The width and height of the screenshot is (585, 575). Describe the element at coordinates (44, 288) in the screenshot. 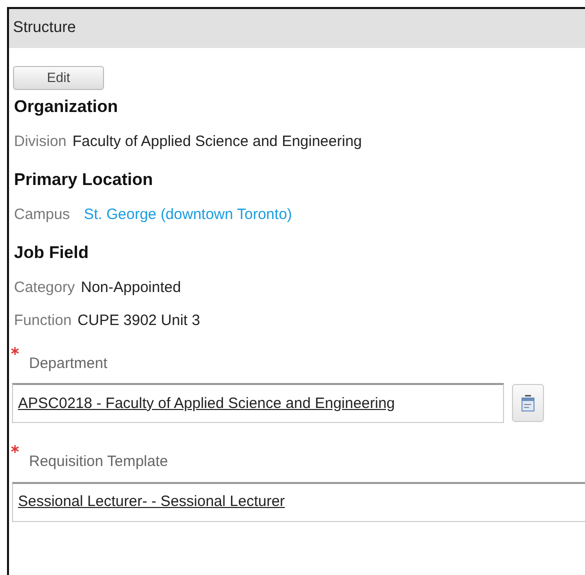

I see `field-label: Category` at that location.